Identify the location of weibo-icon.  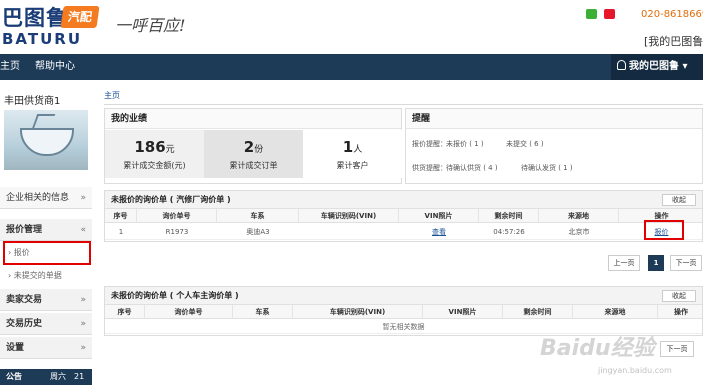
(609, 14).